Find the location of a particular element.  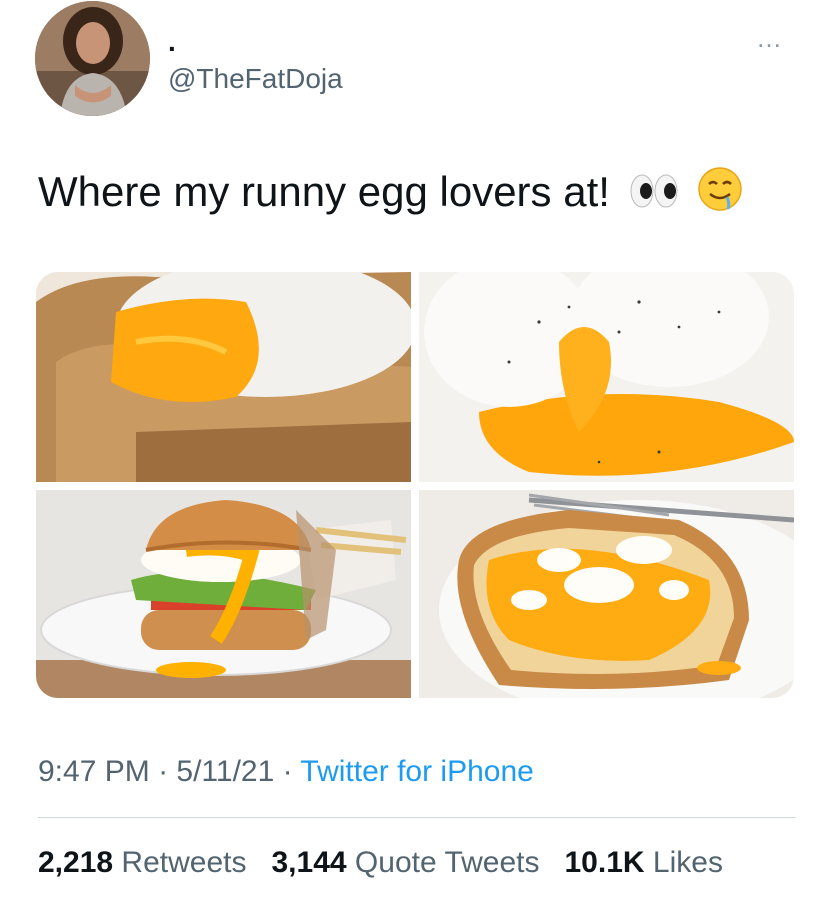

tweet-text: Where my runny egg lovers at! is located at coordinates (390, 195).